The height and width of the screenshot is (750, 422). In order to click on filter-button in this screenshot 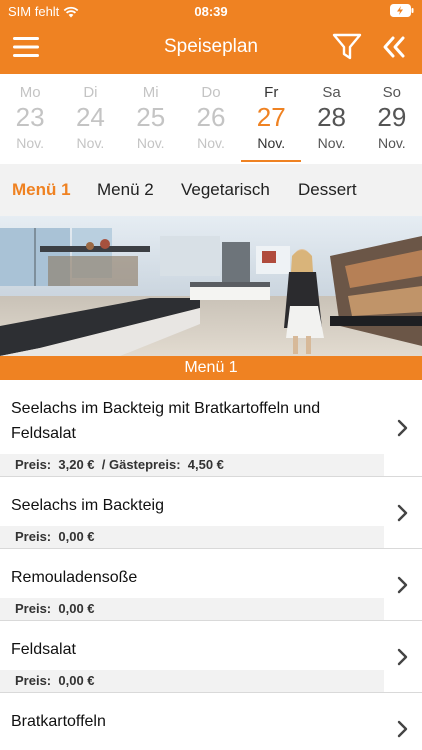, I will do `click(347, 47)`.